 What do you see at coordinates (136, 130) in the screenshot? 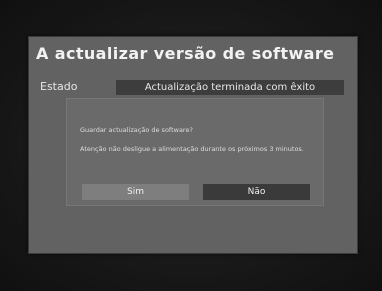
I see `dialog-question: Guardar actualização de software?` at bounding box center [136, 130].